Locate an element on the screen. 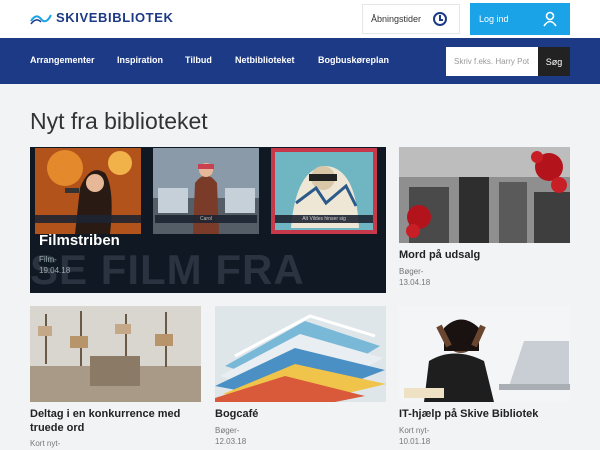 This screenshot has height=450, width=600. news-card-date: 12.03.18 is located at coordinates (231, 441).